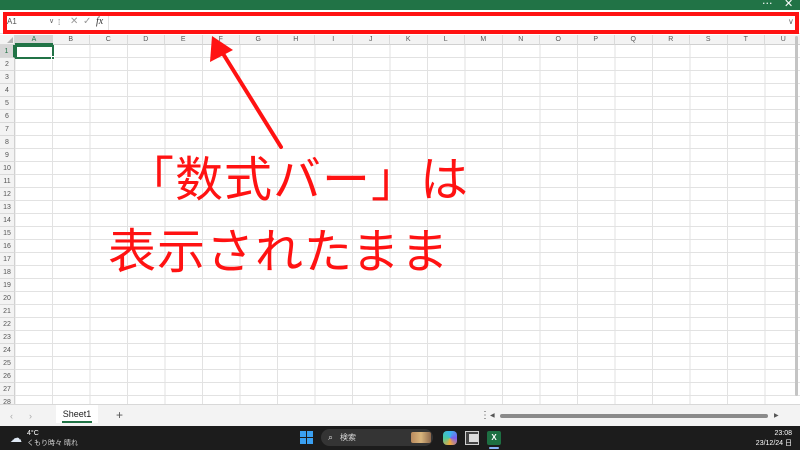  Describe the element at coordinates (7, 64) in the screenshot. I see `row-header-2: 2` at that location.